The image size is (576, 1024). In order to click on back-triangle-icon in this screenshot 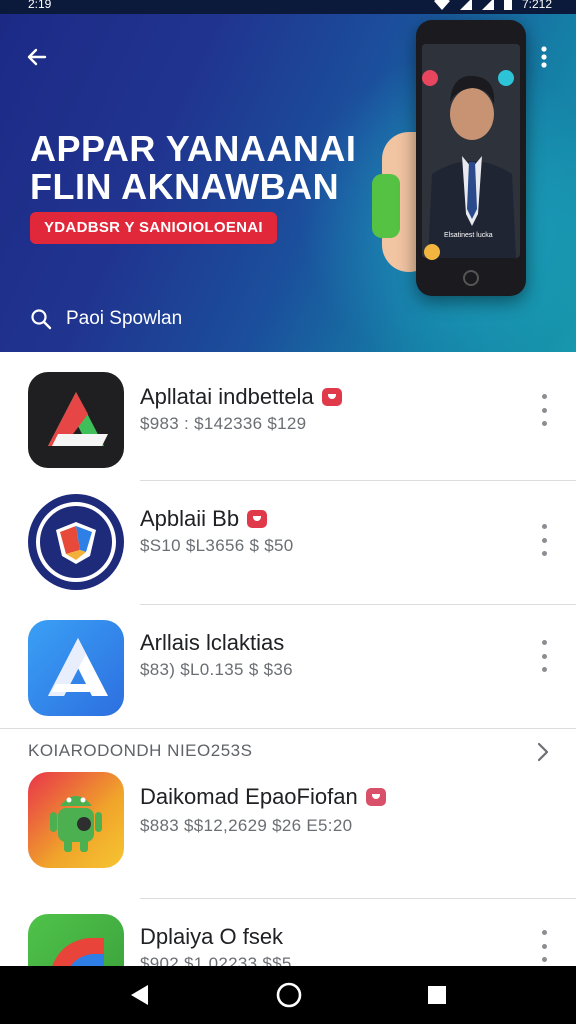, I will do `click(139, 995)`.